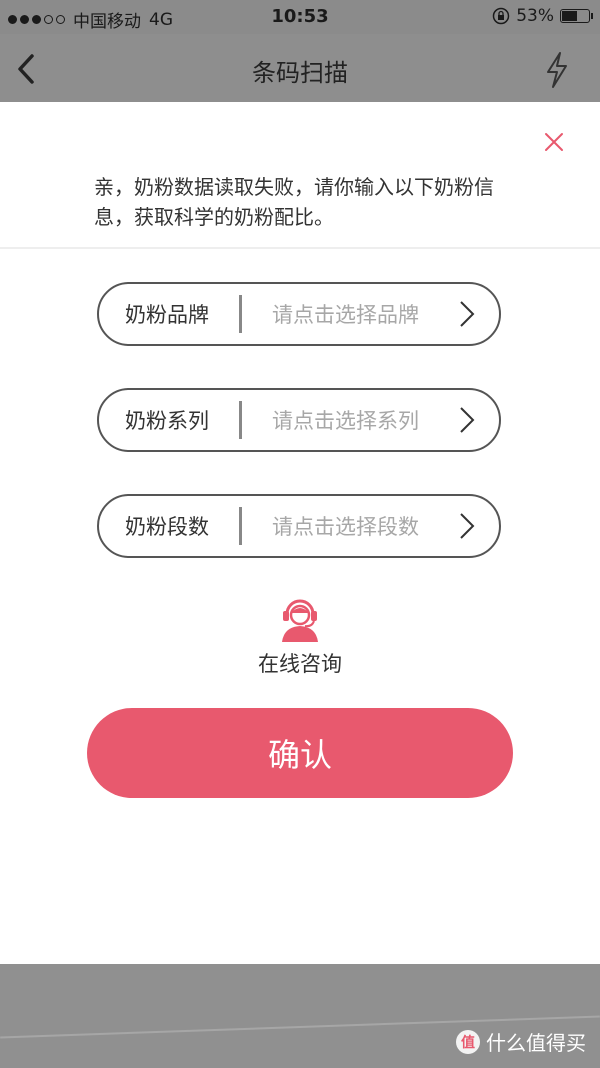  I want to click on stage-select-field: 奶粉段数 请点击选择段数, so click(299, 526).